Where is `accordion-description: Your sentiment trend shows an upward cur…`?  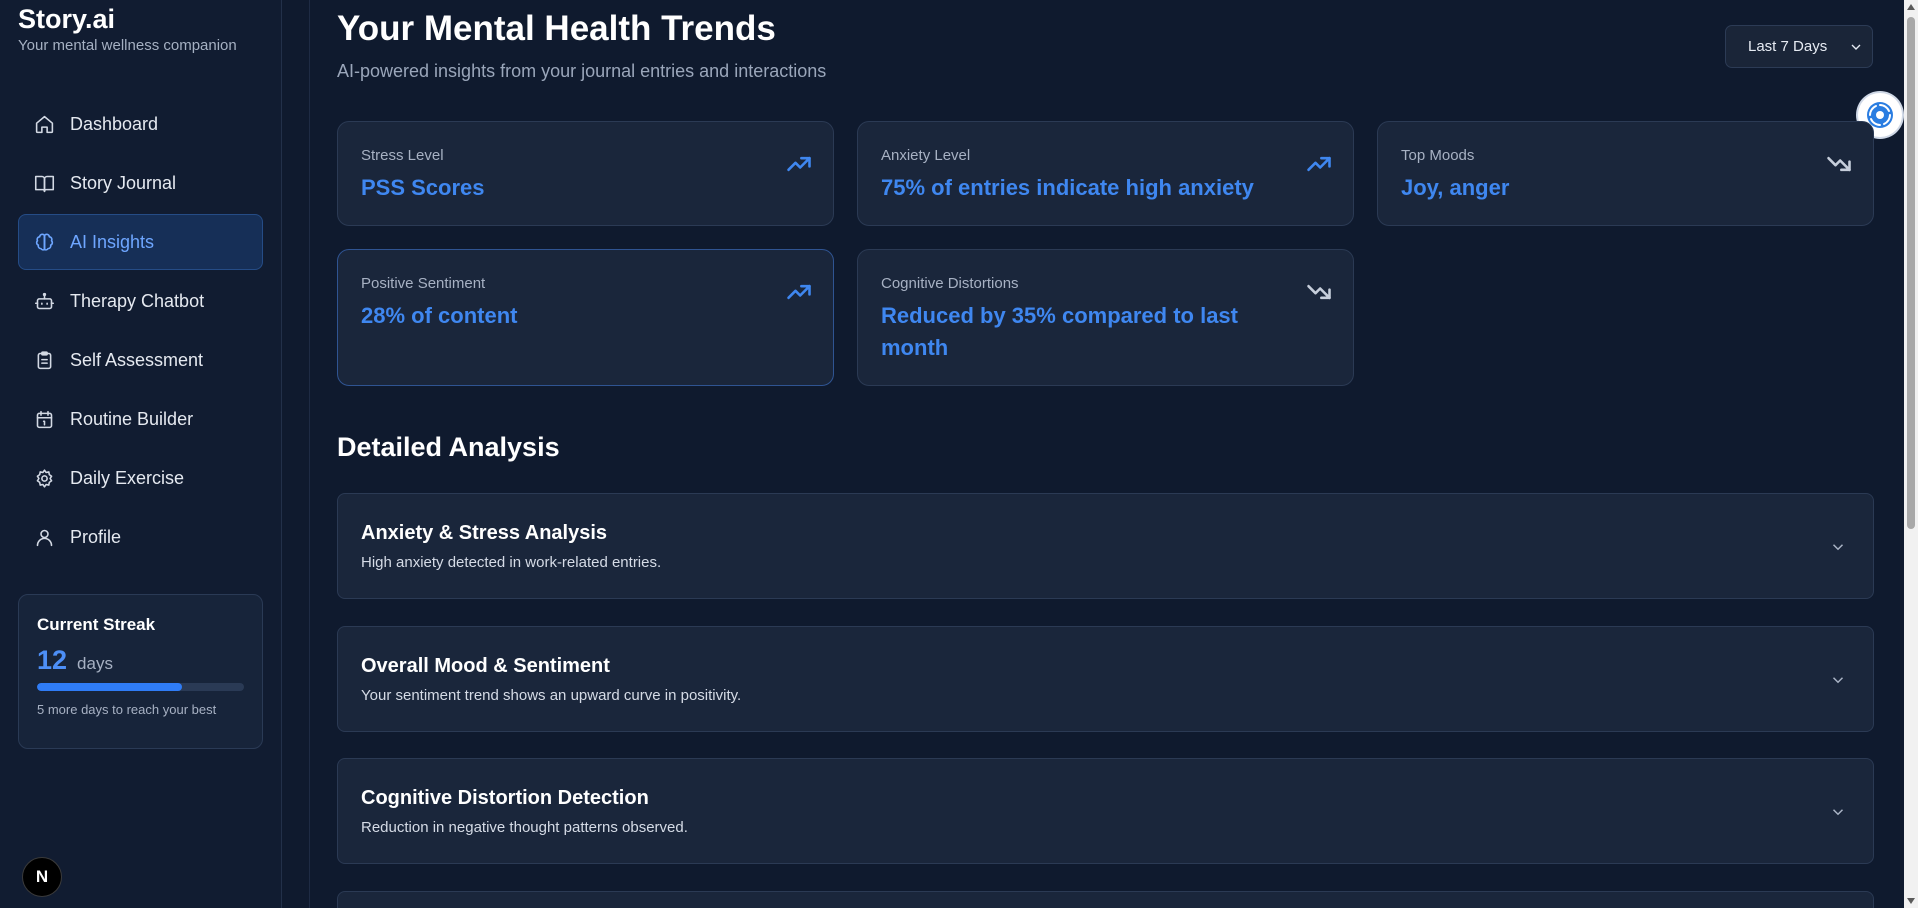
accordion-description: Your sentiment trend shows an upward cur… is located at coordinates (551, 695).